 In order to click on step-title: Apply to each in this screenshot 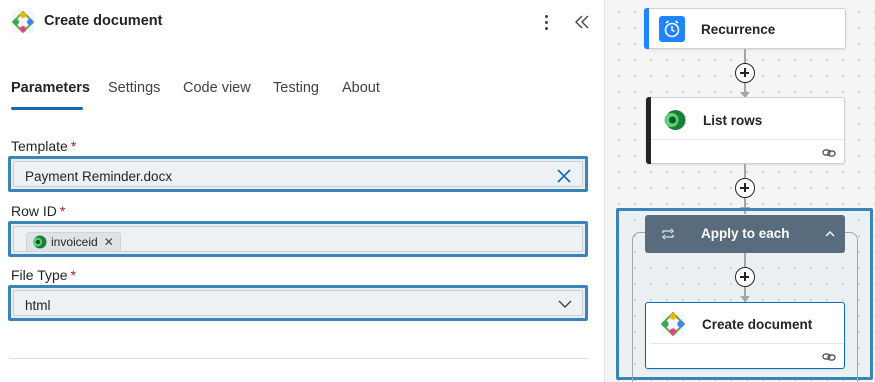, I will do `click(745, 233)`.